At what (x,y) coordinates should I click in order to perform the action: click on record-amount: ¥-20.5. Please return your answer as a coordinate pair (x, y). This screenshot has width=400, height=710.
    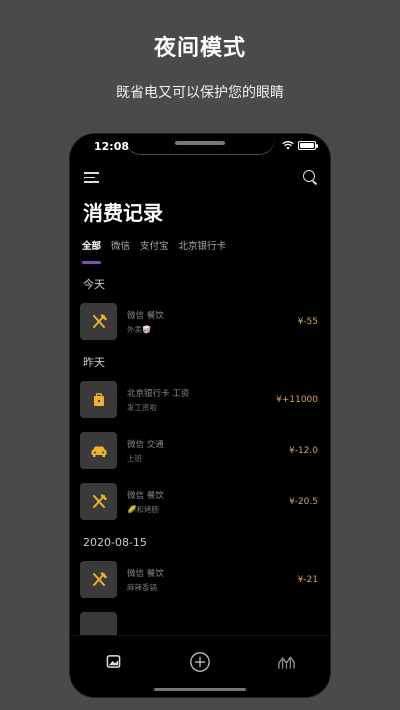
    Looking at the image, I should click on (303, 501).